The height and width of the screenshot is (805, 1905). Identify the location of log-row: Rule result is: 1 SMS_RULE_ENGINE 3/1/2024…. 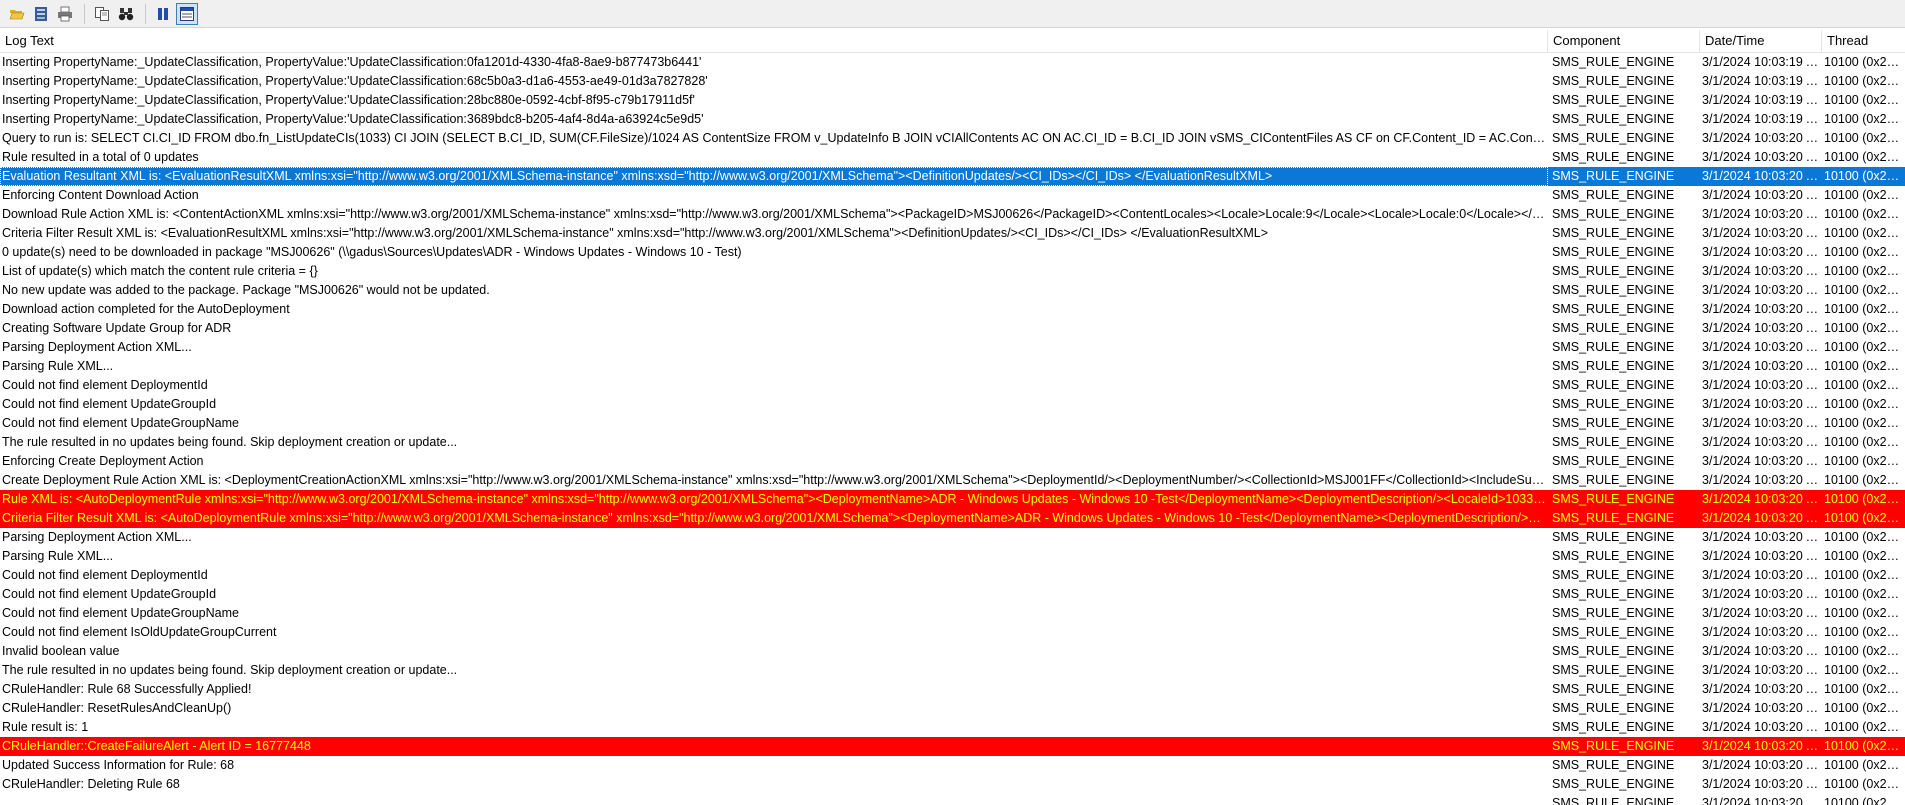
(952, 727).